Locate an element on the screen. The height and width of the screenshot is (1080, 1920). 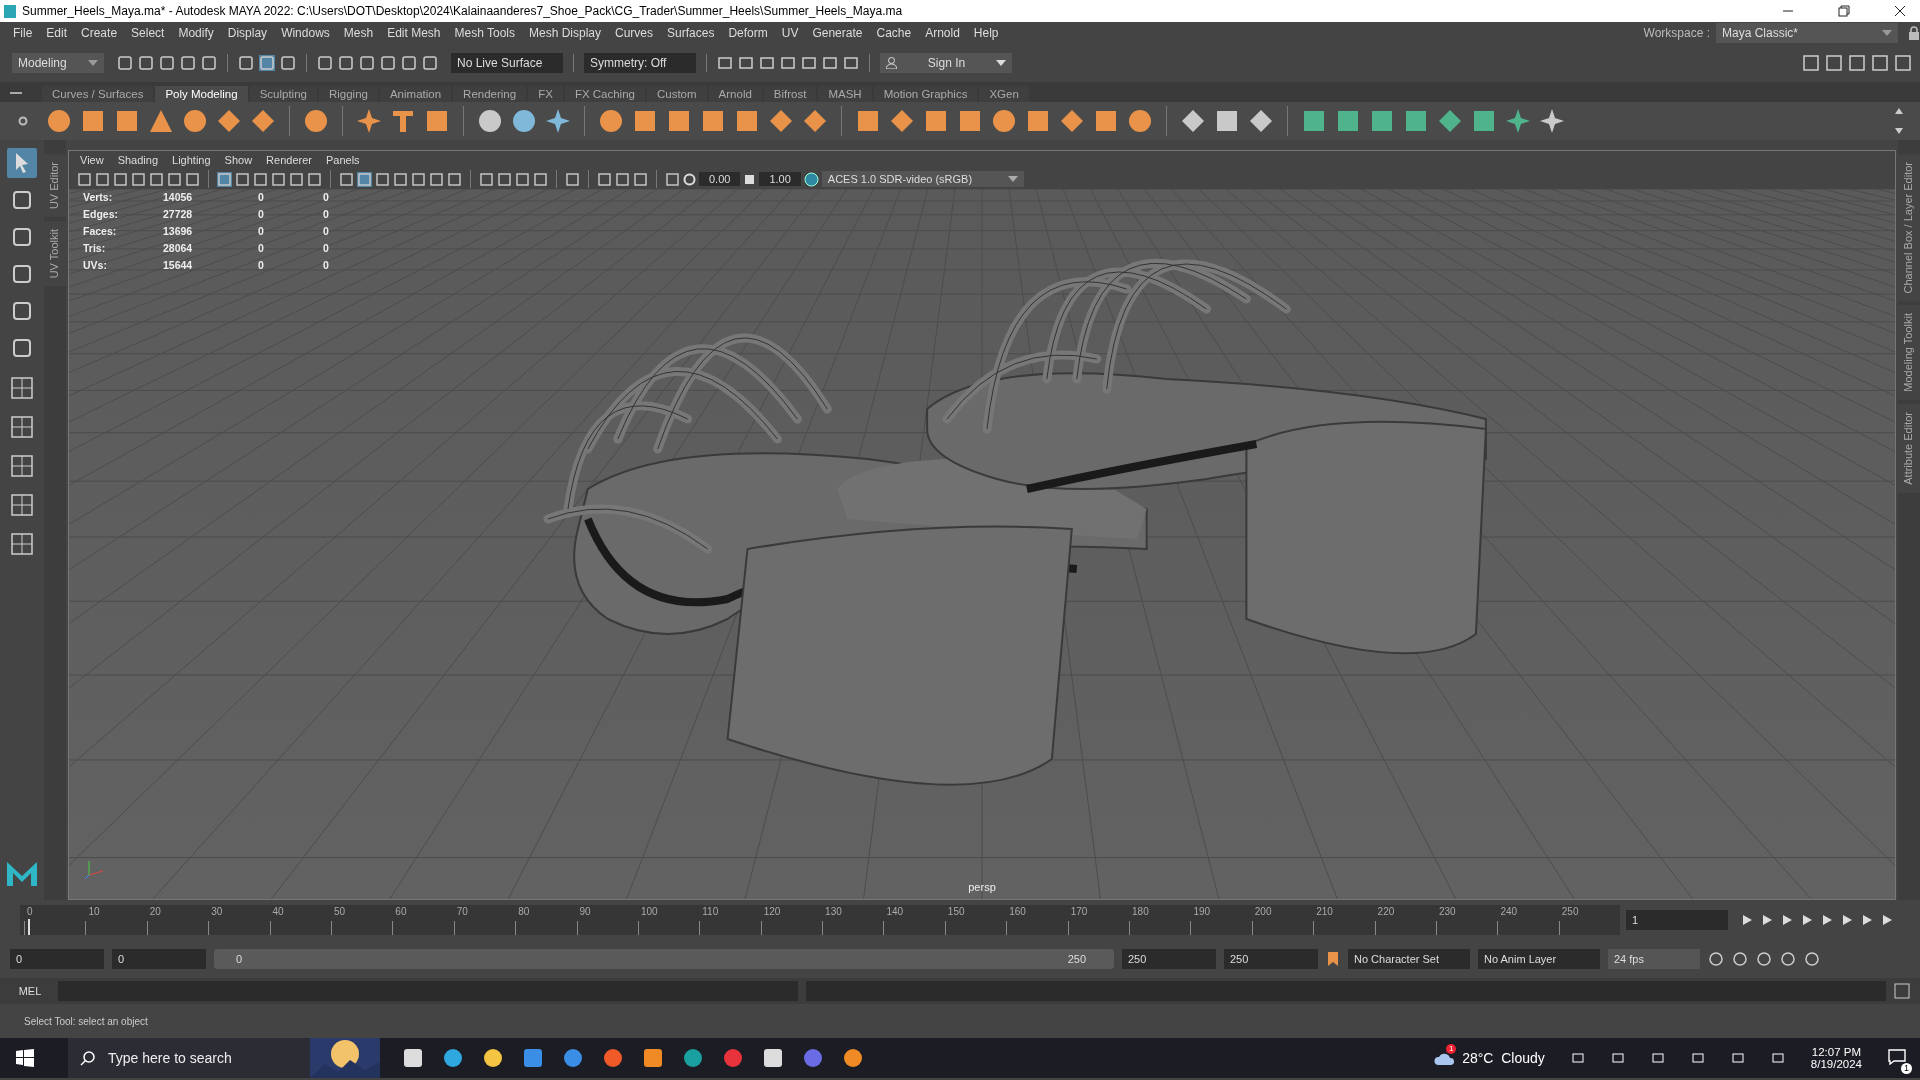
workspace-dropdown: Maya Classic* is located at coordinates (1807, 33).